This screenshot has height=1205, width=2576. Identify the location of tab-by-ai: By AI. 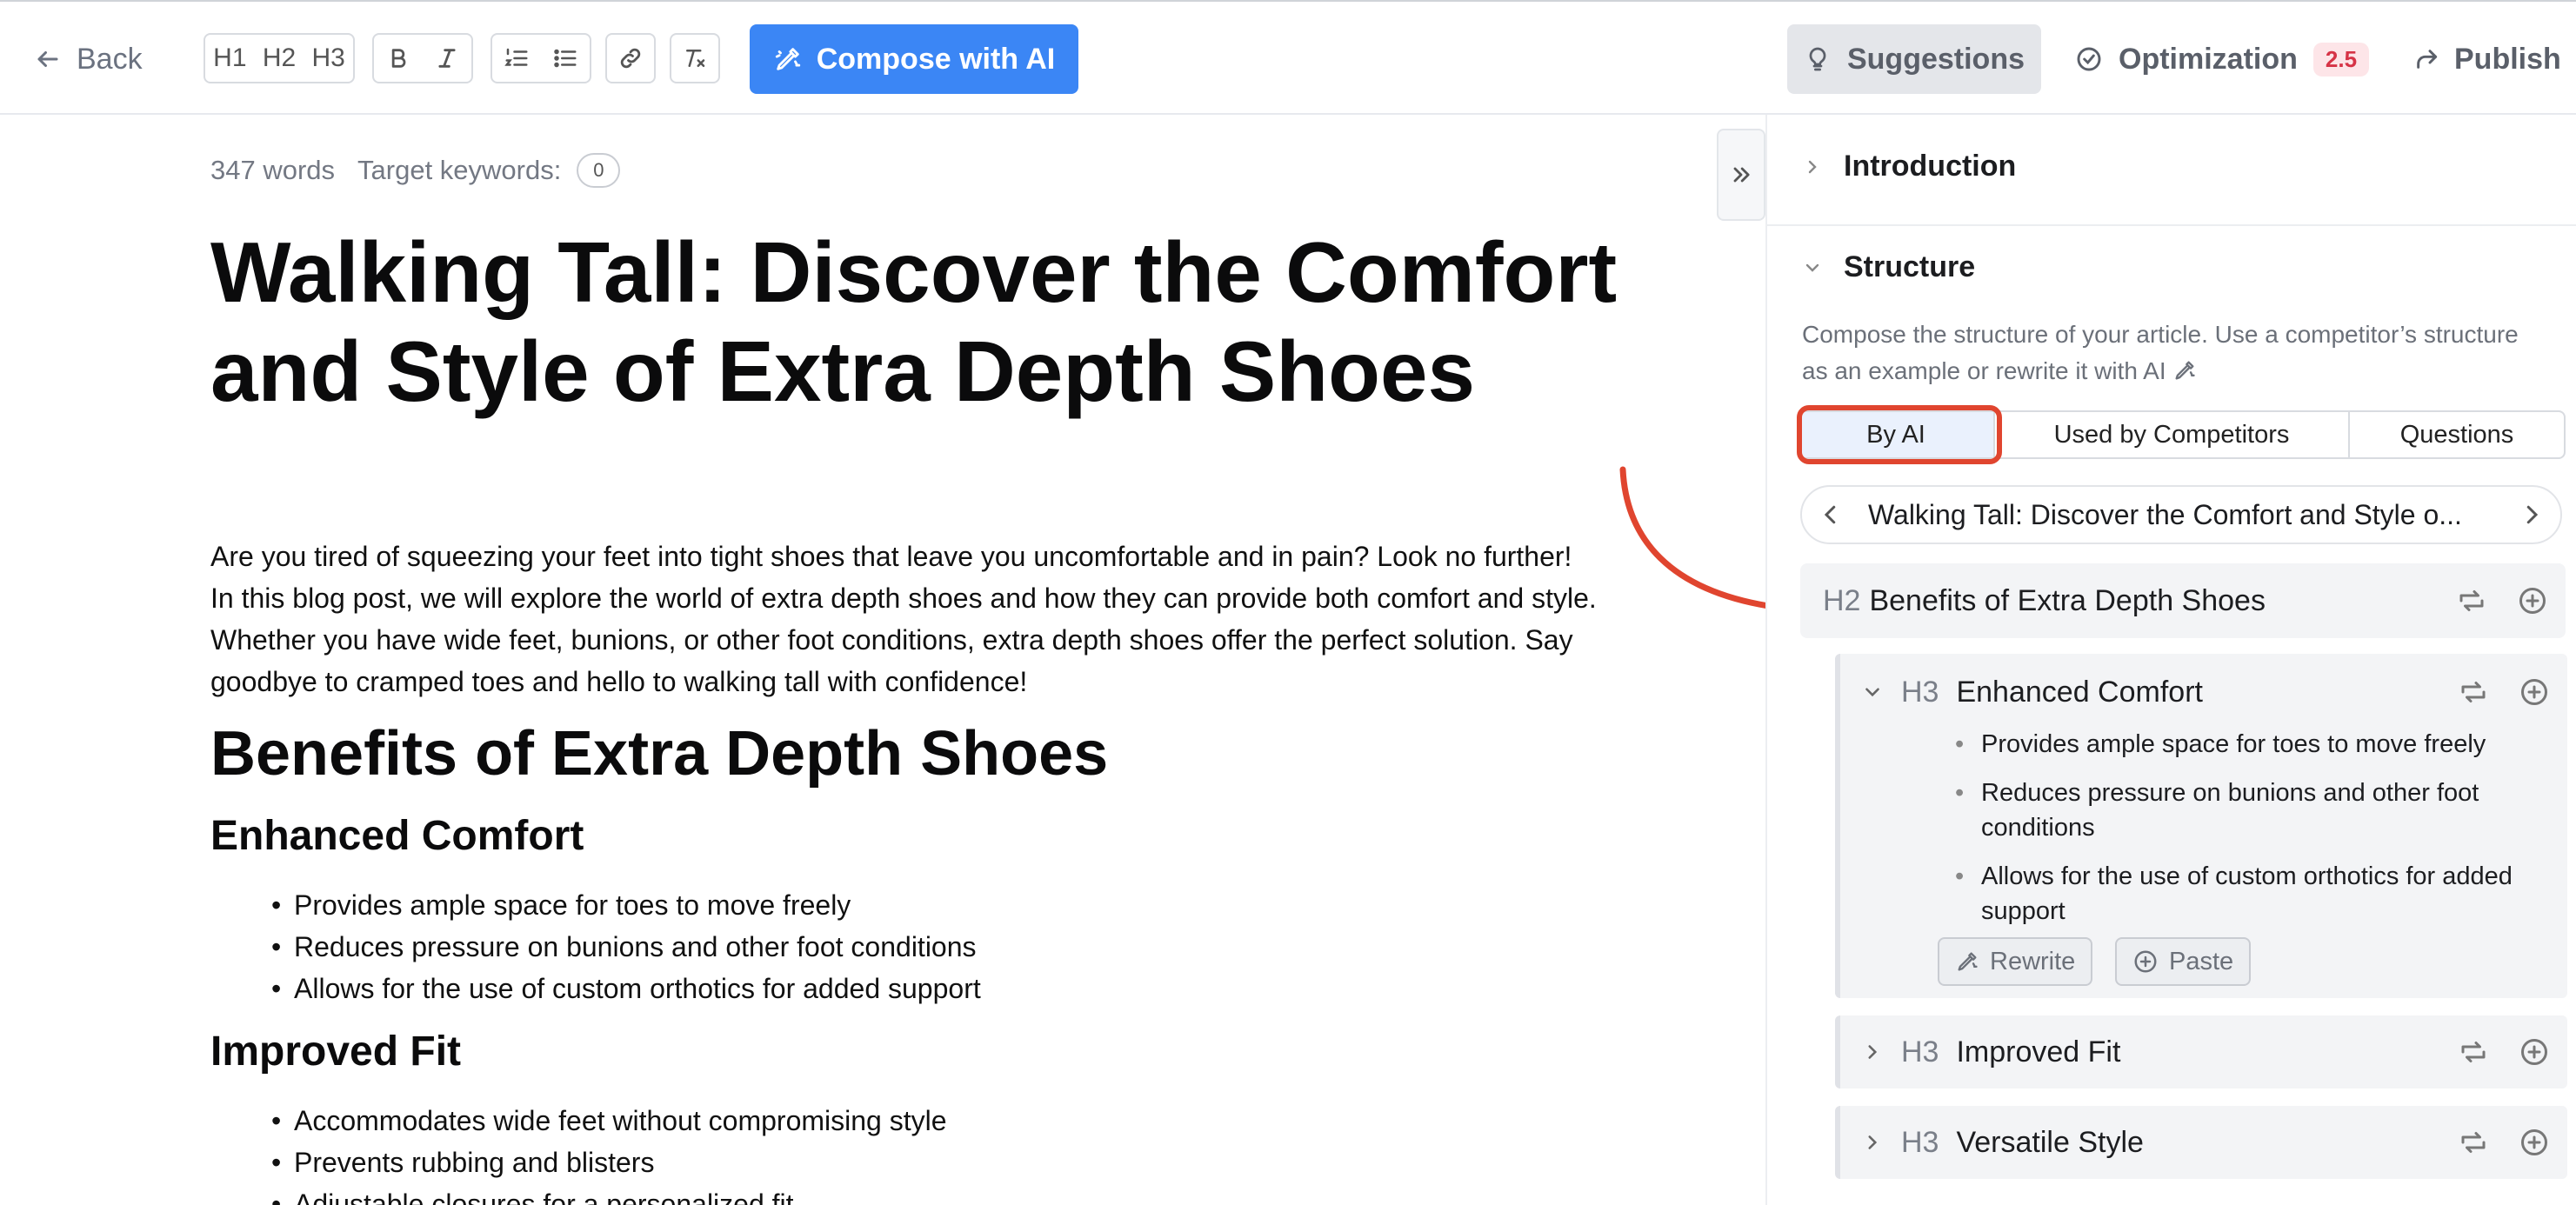
(1897, 434).